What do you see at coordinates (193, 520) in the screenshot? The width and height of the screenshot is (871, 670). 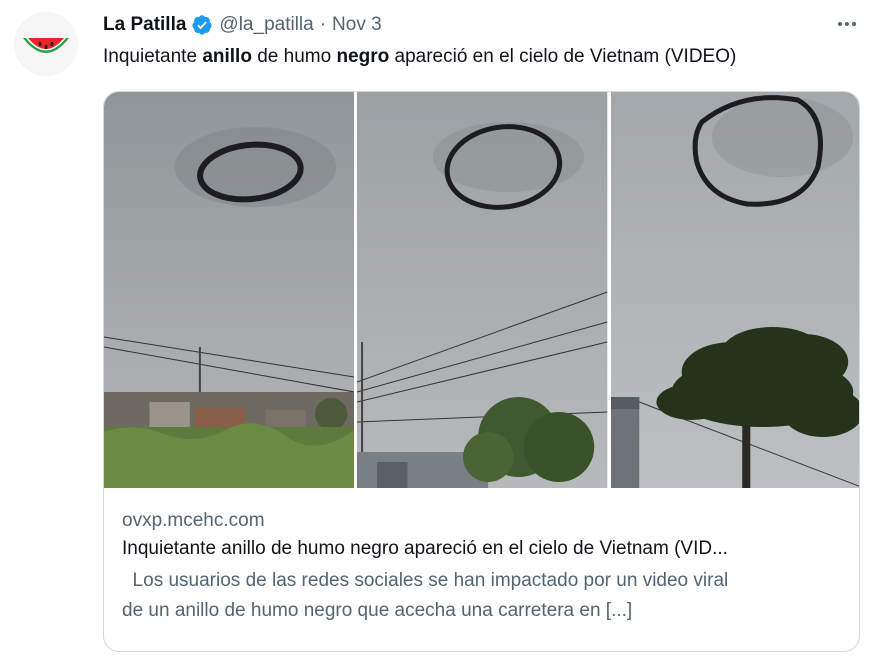 I see `card-domain: ovxp.mcehc.com` at bounding box center [193, 520].